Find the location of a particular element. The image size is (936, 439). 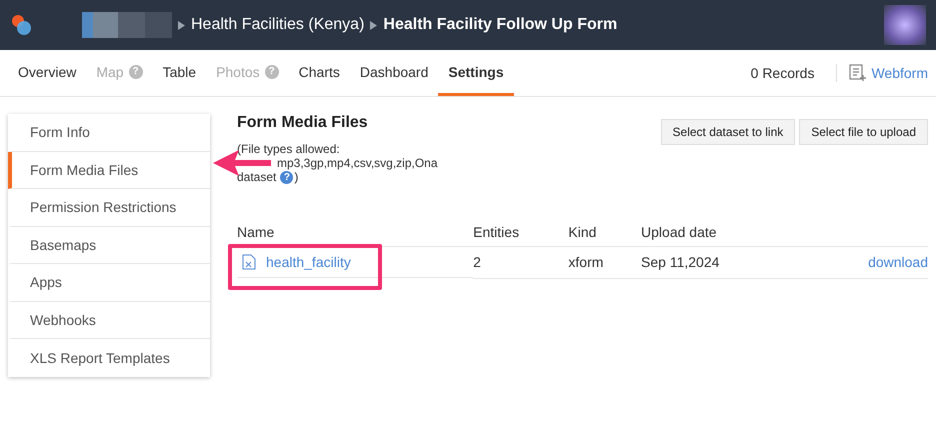

tab: Settings is located at coordinates (476, 73).